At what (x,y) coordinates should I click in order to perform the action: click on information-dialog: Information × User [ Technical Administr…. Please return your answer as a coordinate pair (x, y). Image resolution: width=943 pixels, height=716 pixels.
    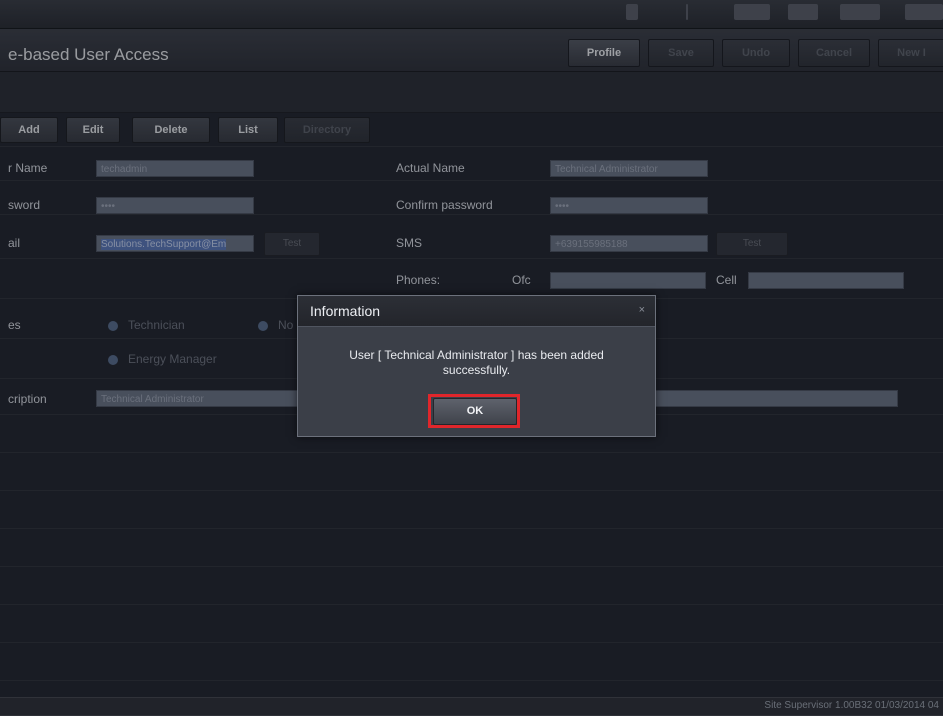
    Looking at the image, I should click on (476, 366).